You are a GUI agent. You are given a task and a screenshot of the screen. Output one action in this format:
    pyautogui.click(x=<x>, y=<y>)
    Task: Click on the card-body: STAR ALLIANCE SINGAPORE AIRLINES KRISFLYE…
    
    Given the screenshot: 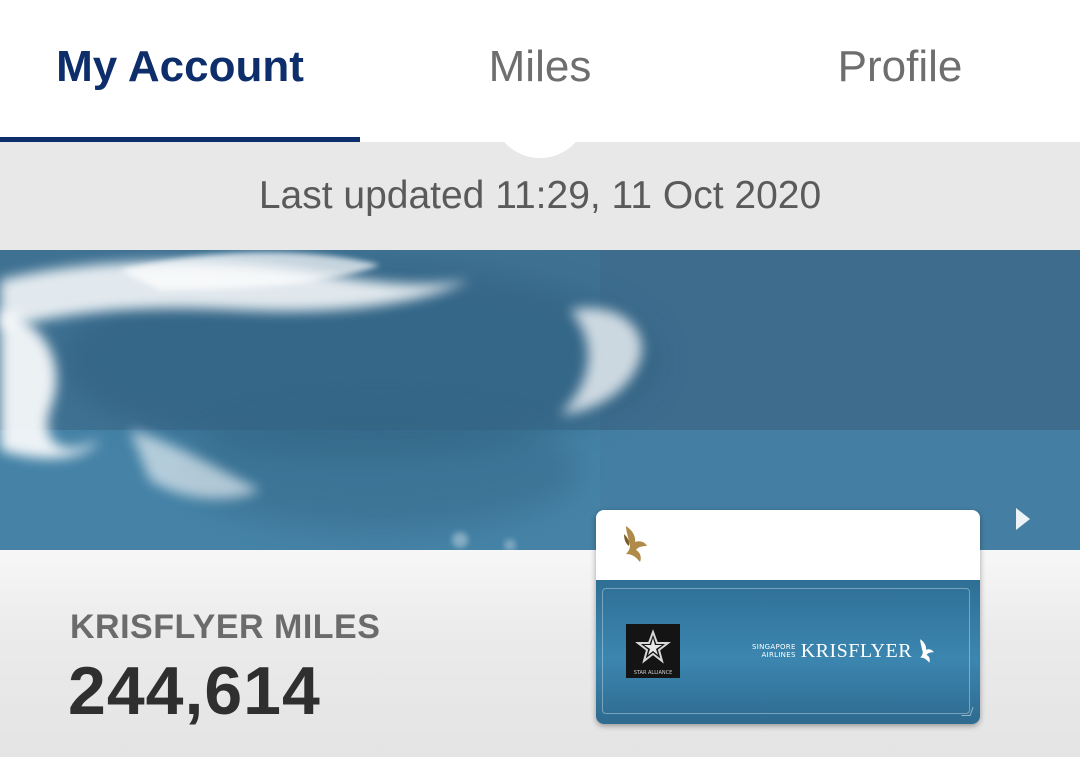 What is the action you would take?
    pyautogui.click(x=788, y=652)
    